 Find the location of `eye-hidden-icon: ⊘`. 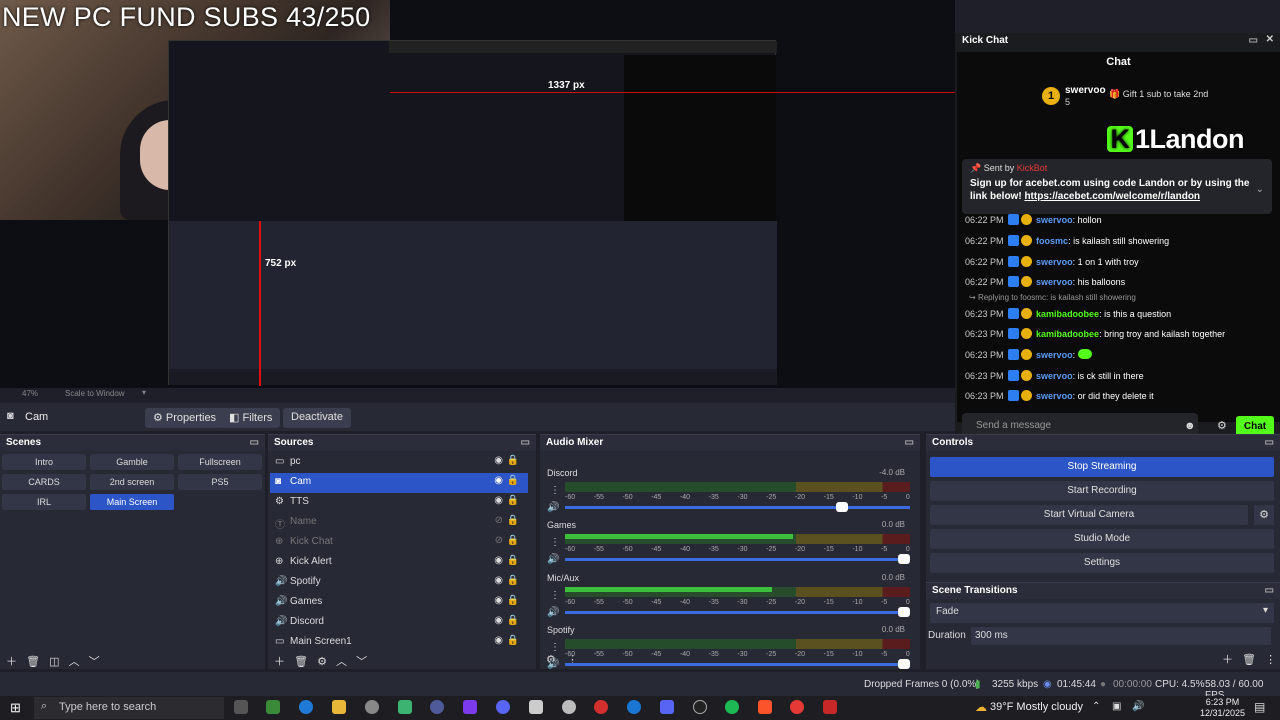

eye-hidden-icon: ⊘ is located at coordinates (499, 540).